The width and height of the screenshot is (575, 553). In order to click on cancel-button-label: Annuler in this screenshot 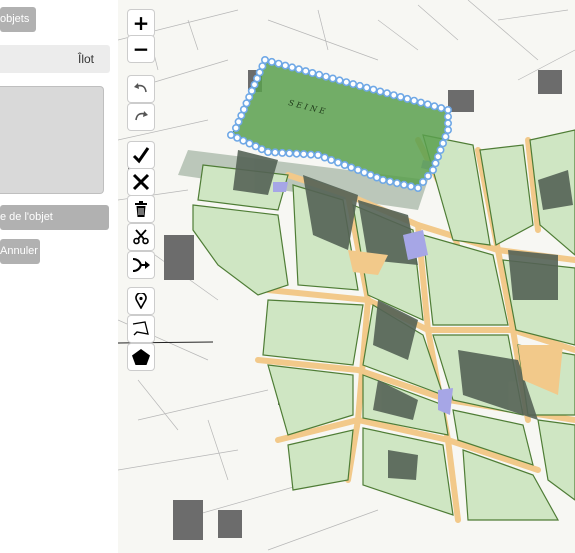, I will do `click(19, 251)`.